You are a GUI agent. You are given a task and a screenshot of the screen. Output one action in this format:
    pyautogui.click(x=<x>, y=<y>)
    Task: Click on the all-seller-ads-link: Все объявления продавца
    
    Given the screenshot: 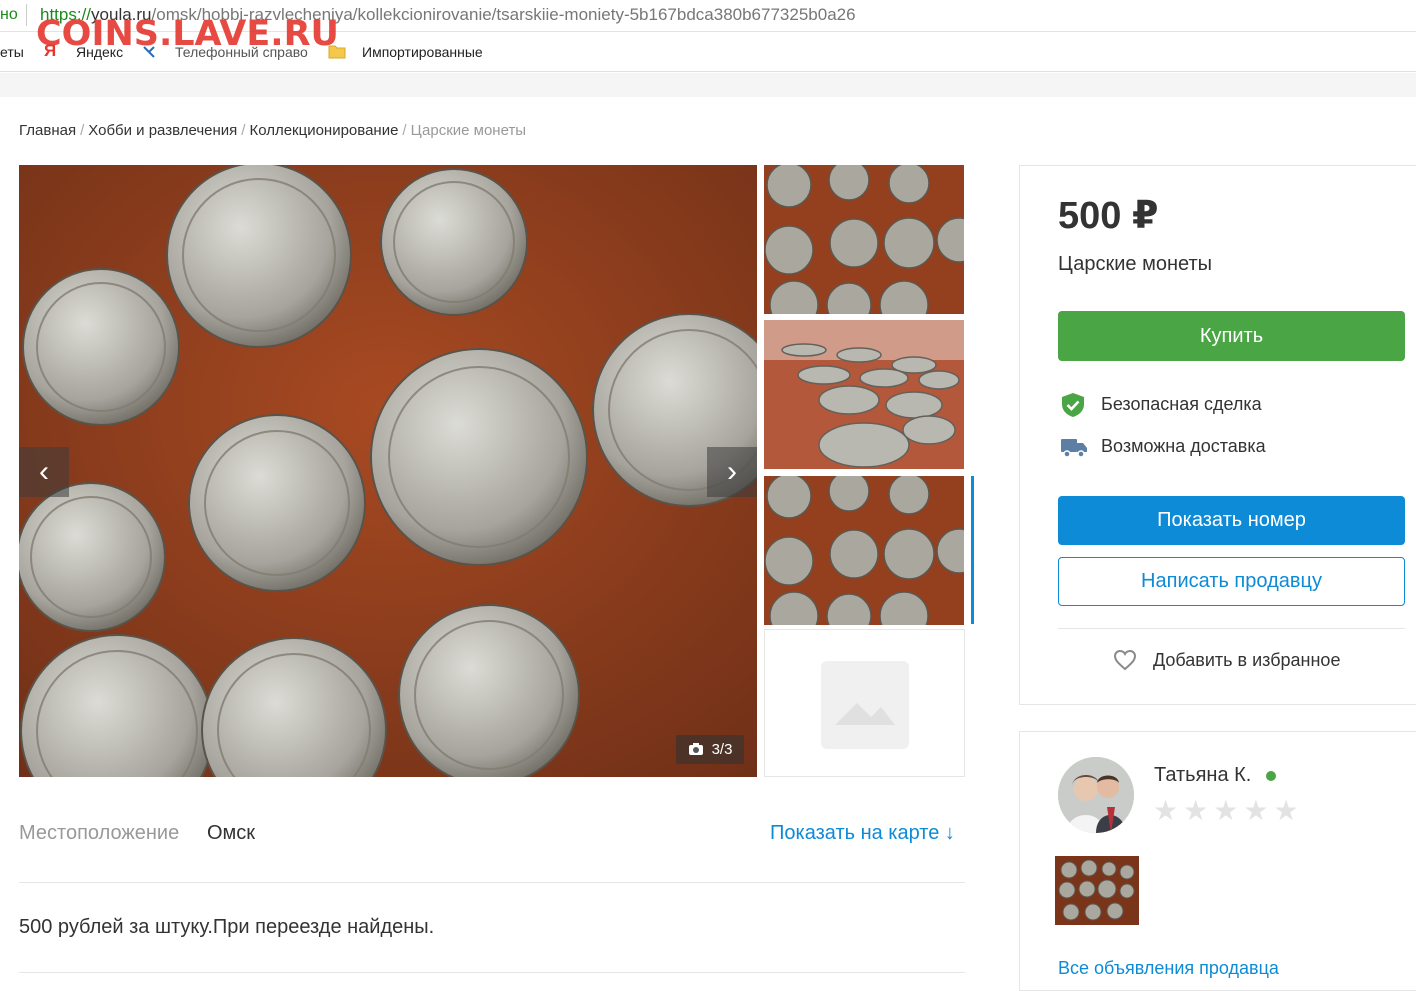 What is the action you would take?
    pyautogui.click(x=1168, y=968)
    